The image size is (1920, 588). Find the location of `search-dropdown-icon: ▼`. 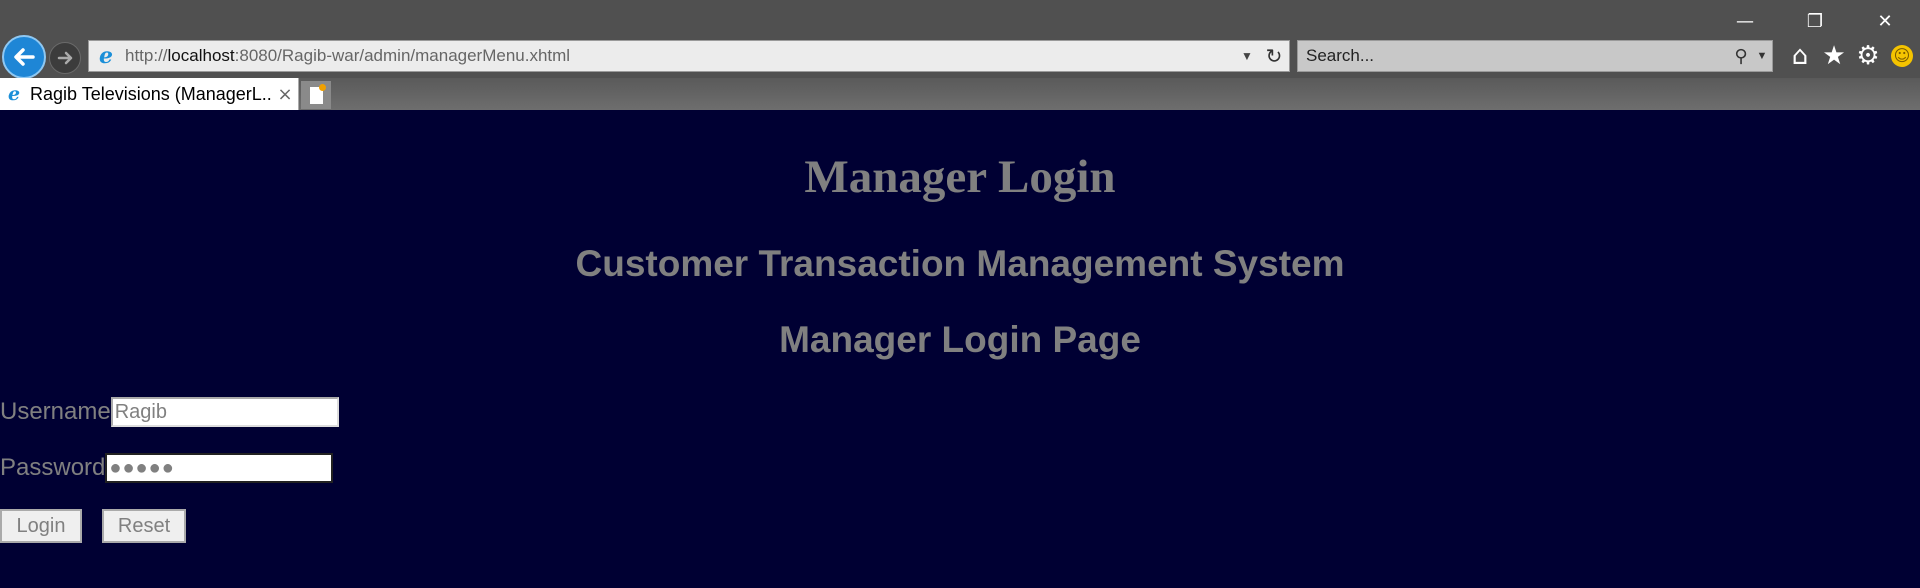

search-dropdown-icon: ▼ is located at coordinates (1762, 56).